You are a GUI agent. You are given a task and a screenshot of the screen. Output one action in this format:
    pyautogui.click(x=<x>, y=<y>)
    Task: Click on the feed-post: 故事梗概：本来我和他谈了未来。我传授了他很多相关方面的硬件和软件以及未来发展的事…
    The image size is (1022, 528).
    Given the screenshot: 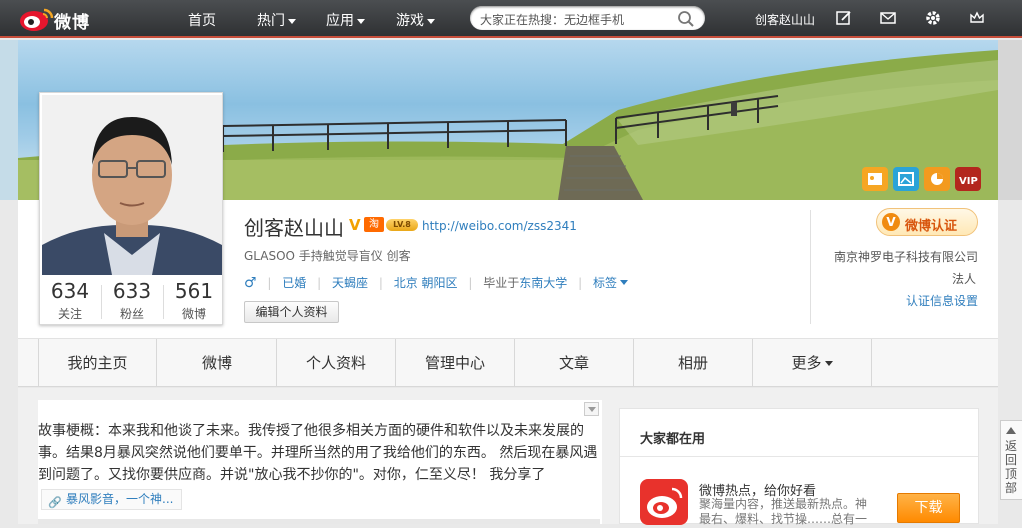 What is the action you would take?
    pyautogui.click(x=320, y=462)
    